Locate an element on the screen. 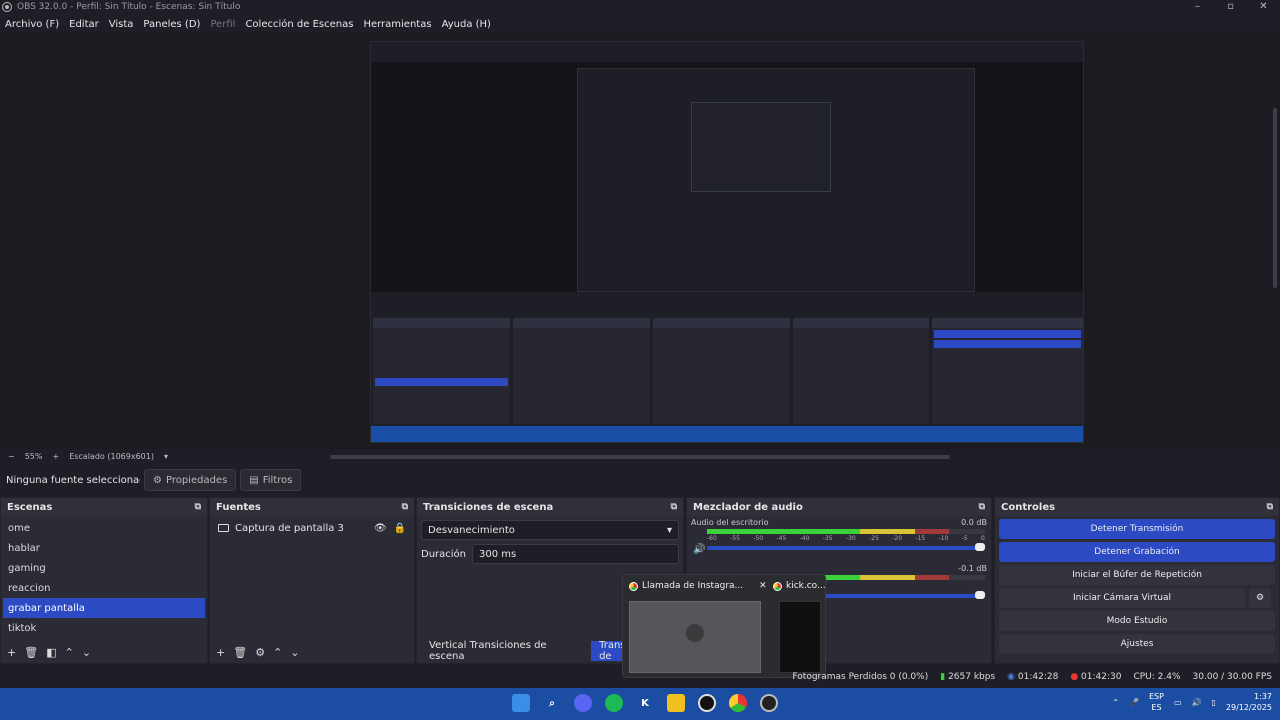 The height and width of the screenshot is (720, 1280). menu-editar: Editar is located at coordinates (84, 24).